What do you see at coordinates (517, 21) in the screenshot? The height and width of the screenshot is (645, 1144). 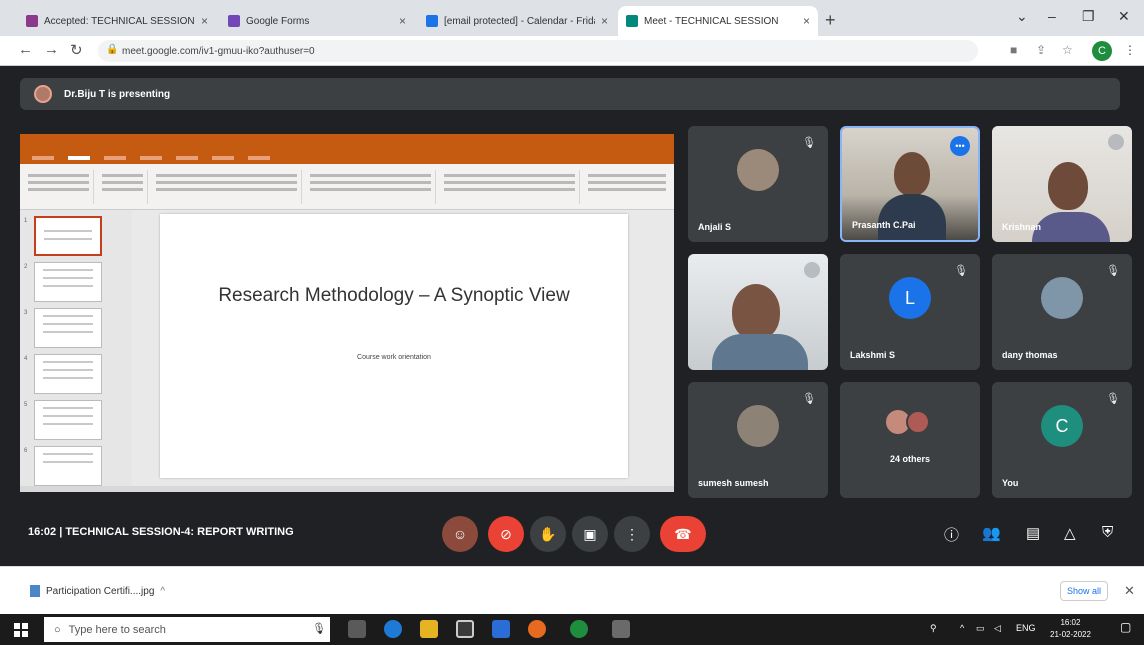 I see `tab-calendar: [email protected] - Calendar - Frida ×` at bounding box center [517, 21].